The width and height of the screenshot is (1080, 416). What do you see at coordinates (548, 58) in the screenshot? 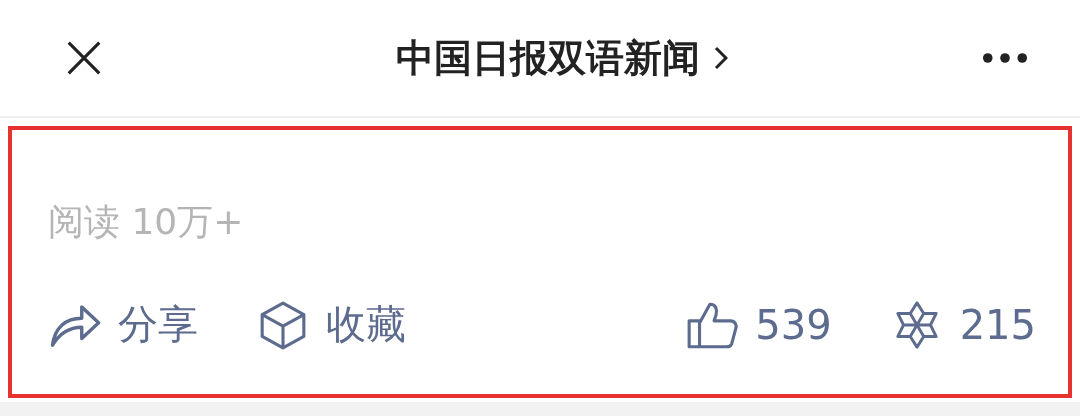
I see `account-title: 中国日报双语新闻` at bounding box center [548, 58].